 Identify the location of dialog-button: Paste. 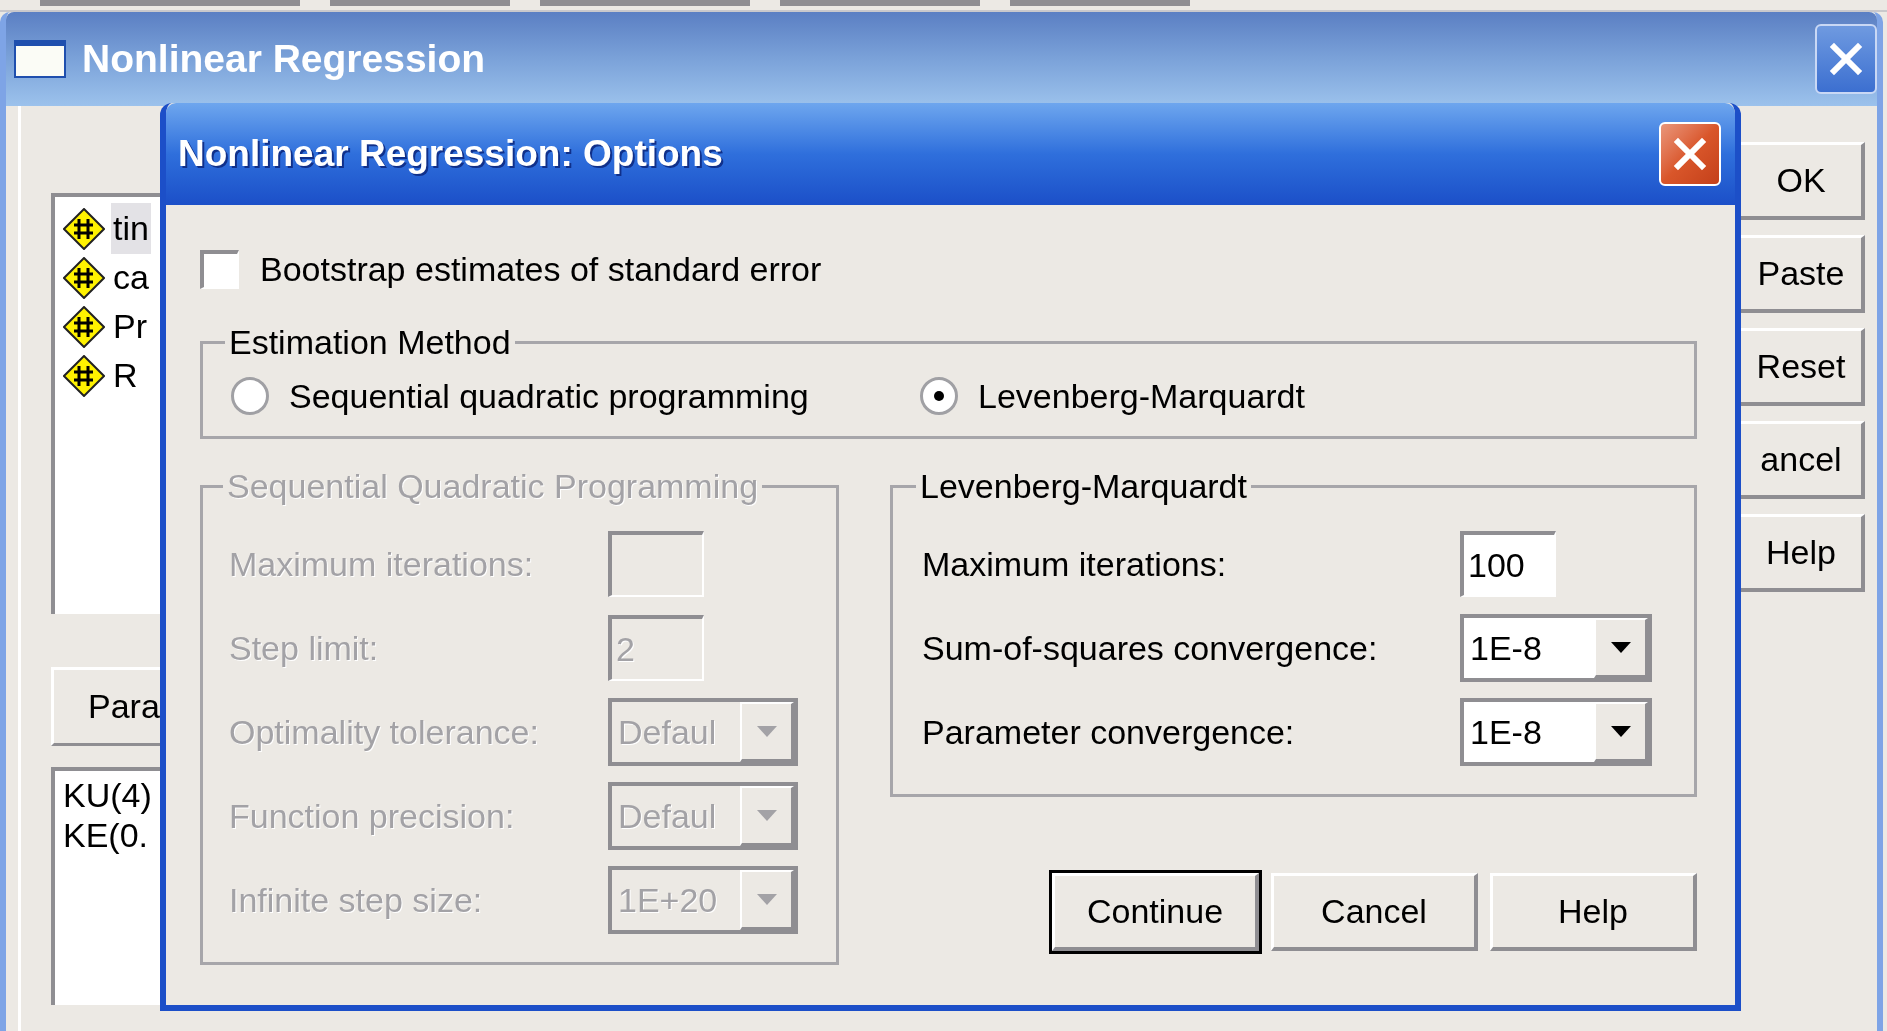
(1803, 274).